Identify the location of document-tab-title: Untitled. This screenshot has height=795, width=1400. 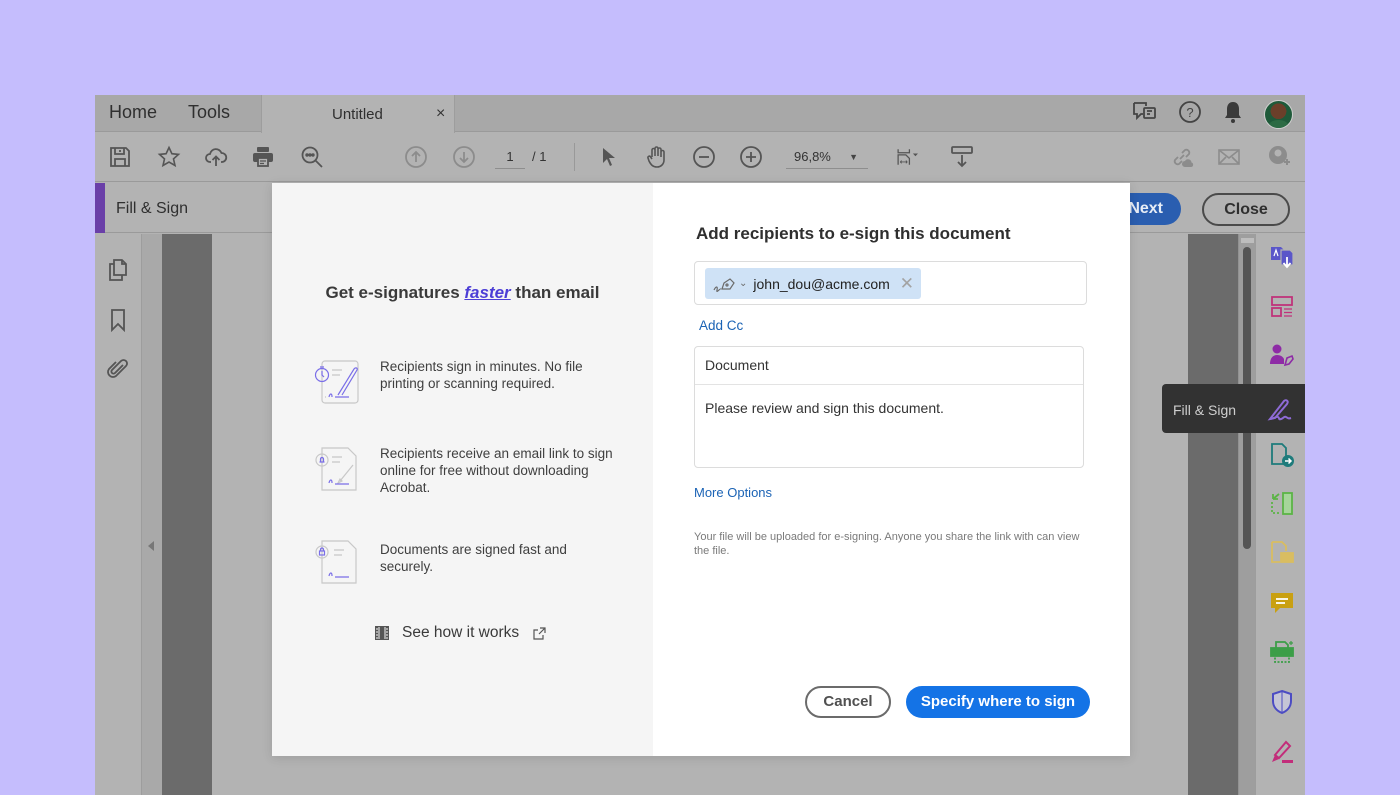
(357, 114).